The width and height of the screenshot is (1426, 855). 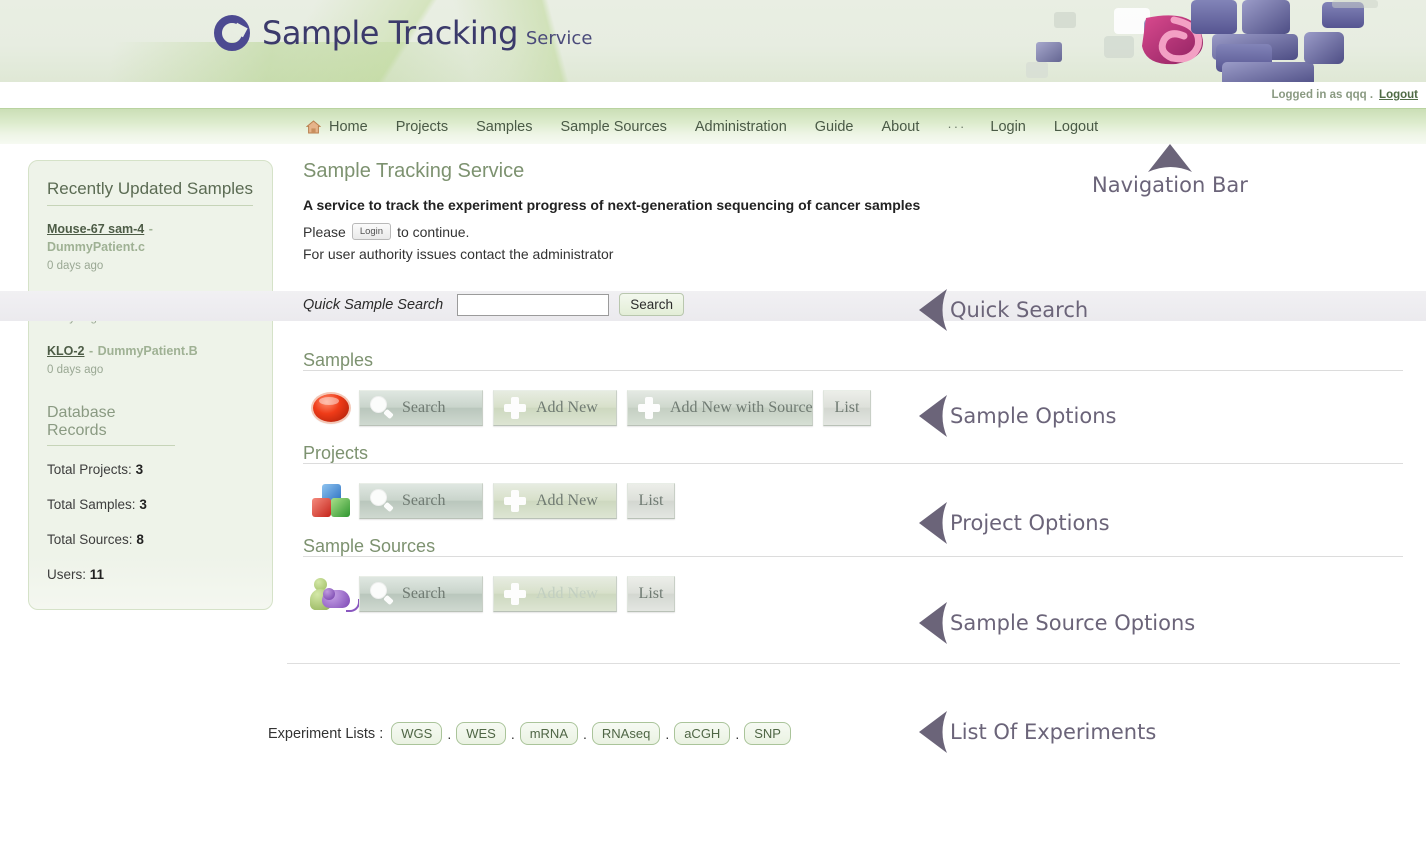 What do you see at coordinates (652, 304) in the screenshot?
I see `search-button: Search` at bounding box center [652, 304].